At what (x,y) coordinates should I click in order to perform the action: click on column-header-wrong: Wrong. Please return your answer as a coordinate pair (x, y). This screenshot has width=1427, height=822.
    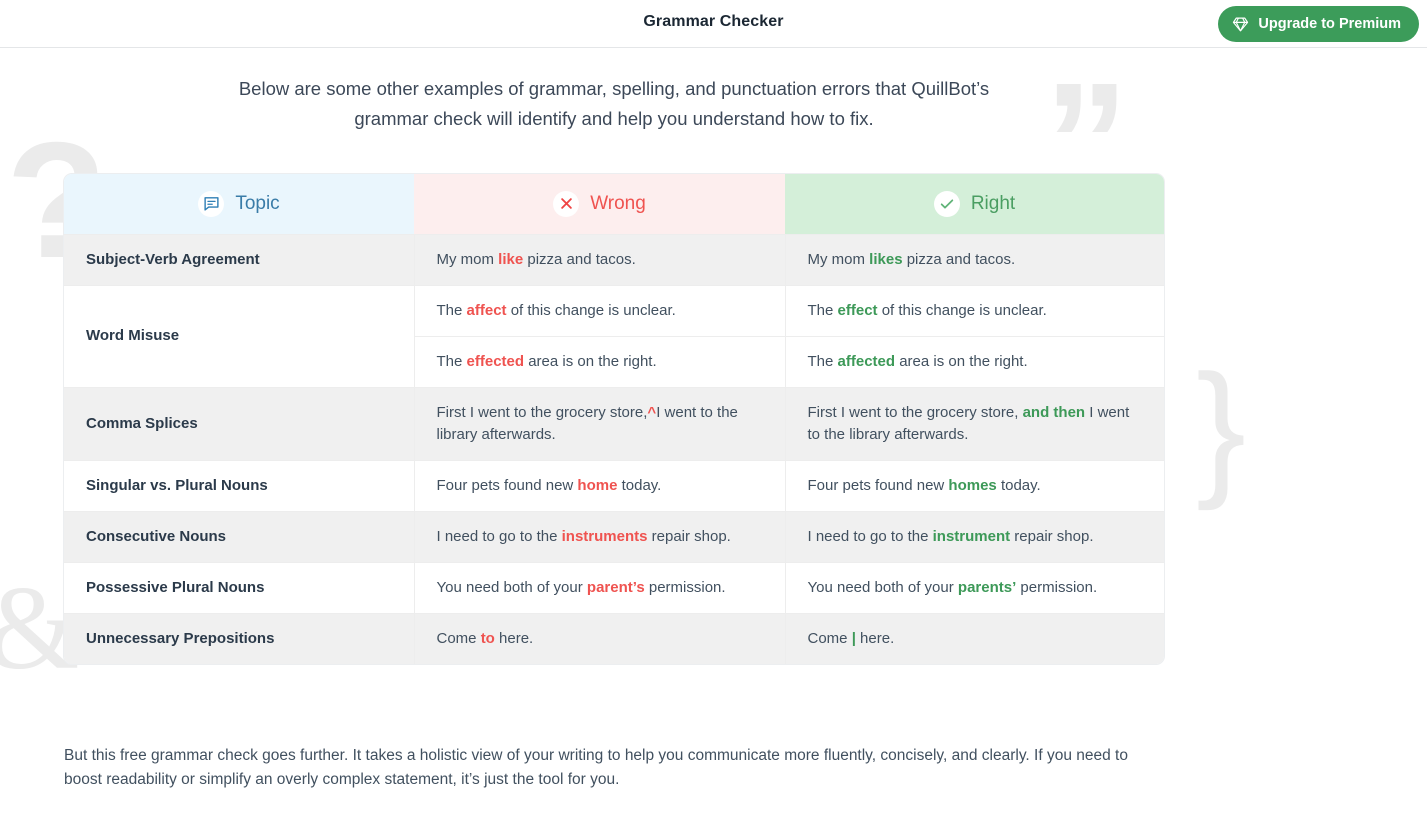
    Looking at the image, I should click on (599, 204).